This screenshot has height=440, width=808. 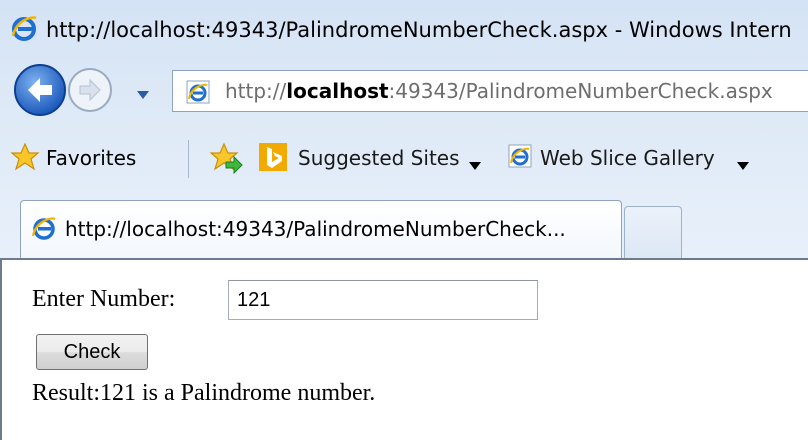 What do you see at coordinates (25, 159) in the screenshot?
I see `favorites-star-icon` at bounding box center [25, 159].